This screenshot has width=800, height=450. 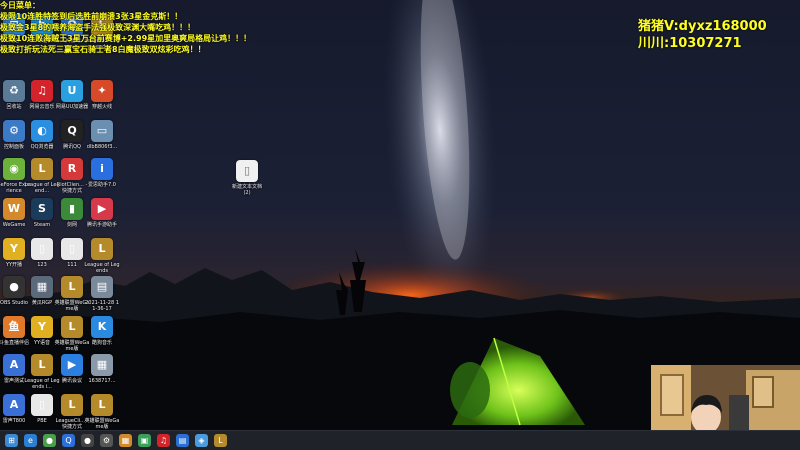 I want to click on app-button-lightblue: ◈, so click(x=201, y=440).